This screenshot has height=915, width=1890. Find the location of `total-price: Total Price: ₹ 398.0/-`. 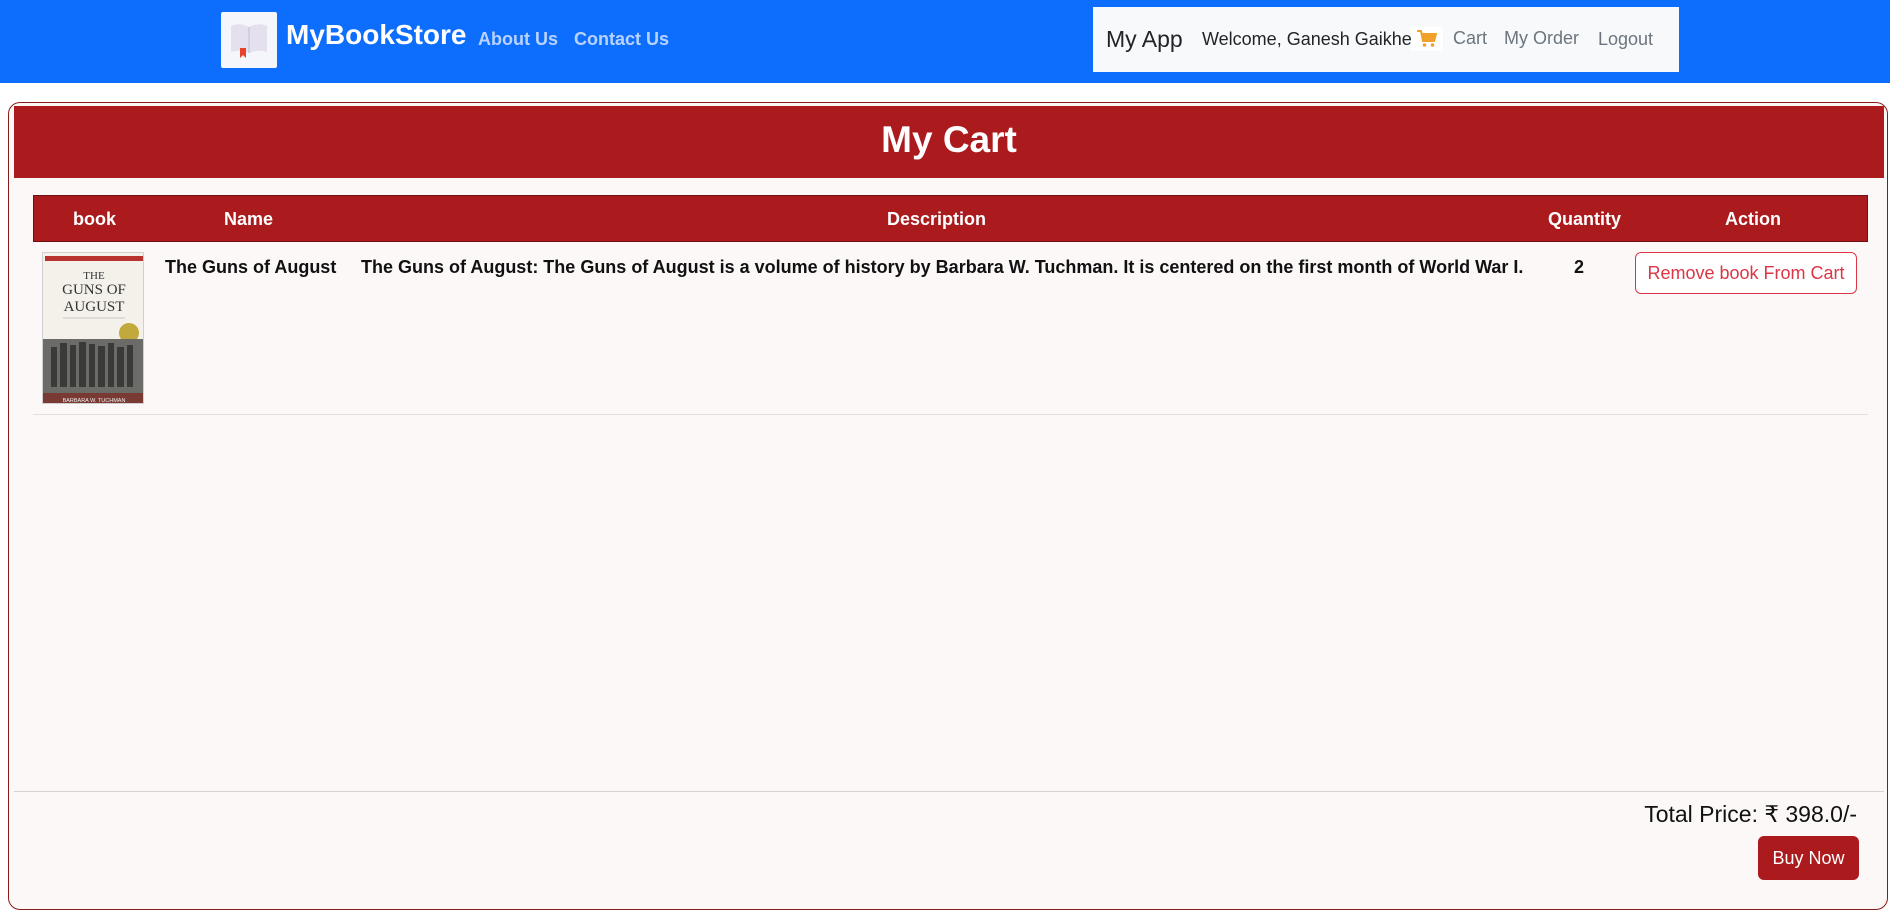

total-price: Total Price: ₹ 398.0/- is located at coordinates (1750, 814).